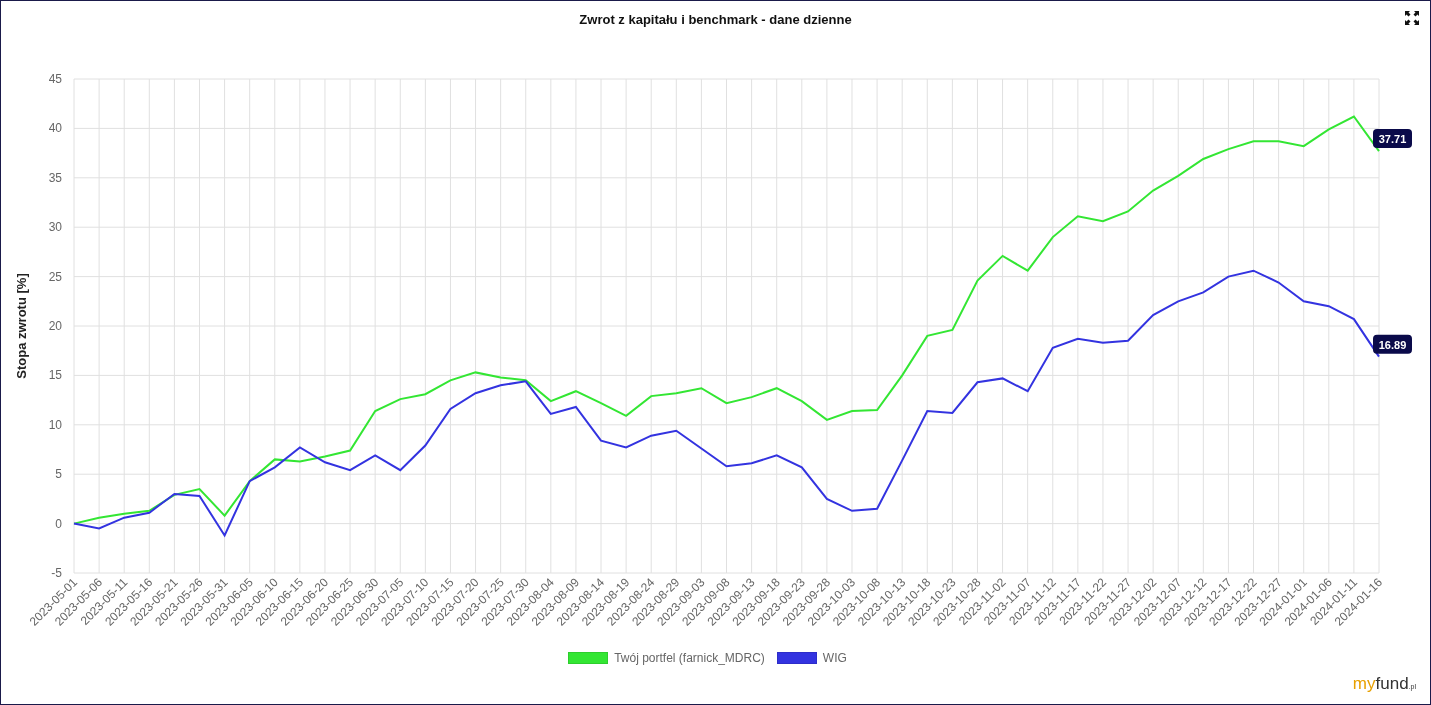 The height and width of the screenshot is (705, 1431). What do you see at coordinates (58, 523) in the screenshot?
I see `axis-tick-label: 0` at bounding box center [58, 523].